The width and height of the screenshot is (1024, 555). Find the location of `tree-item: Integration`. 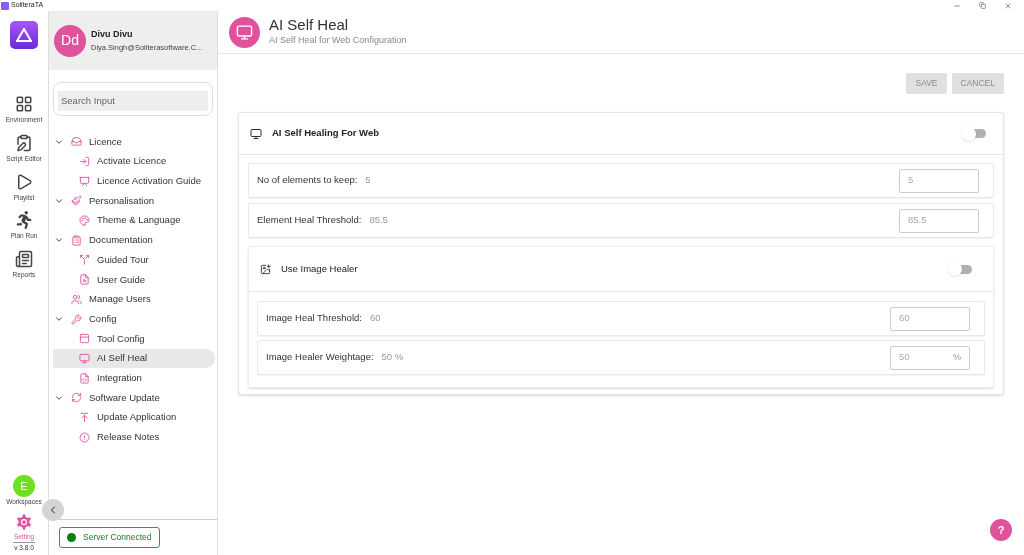

tree-item: Integration is located at coordinates (134, 378).